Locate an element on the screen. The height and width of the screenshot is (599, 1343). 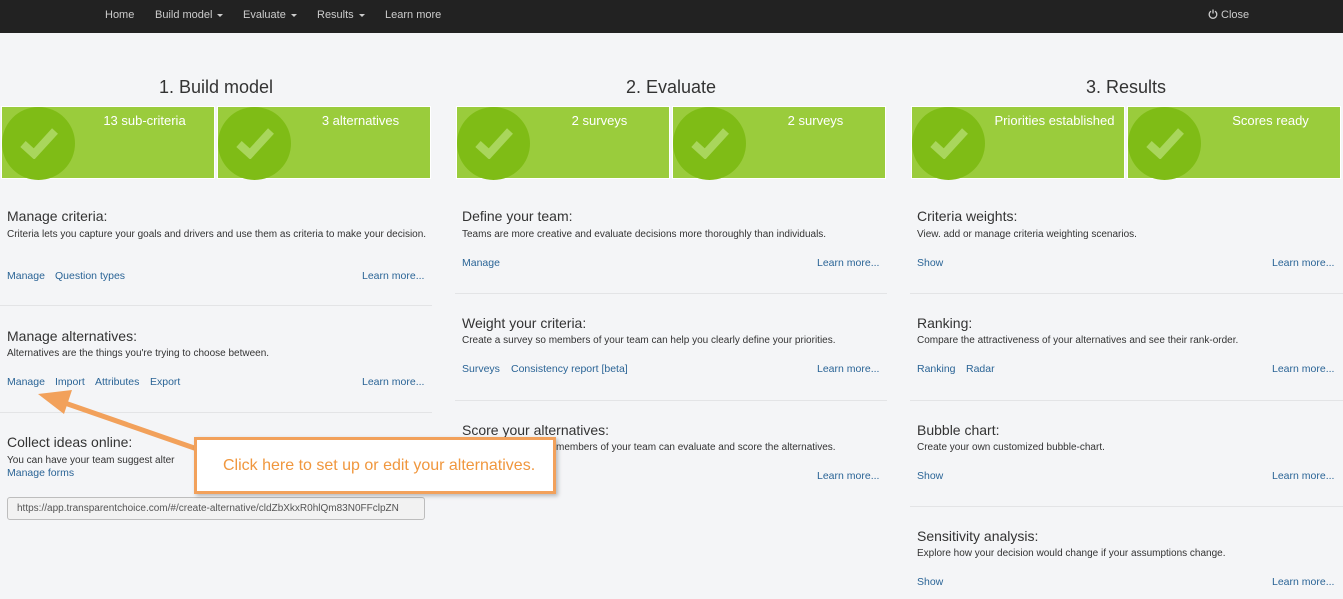
section-title-bubble-chart: Bubble chart: is located at coordinates (958, 430).